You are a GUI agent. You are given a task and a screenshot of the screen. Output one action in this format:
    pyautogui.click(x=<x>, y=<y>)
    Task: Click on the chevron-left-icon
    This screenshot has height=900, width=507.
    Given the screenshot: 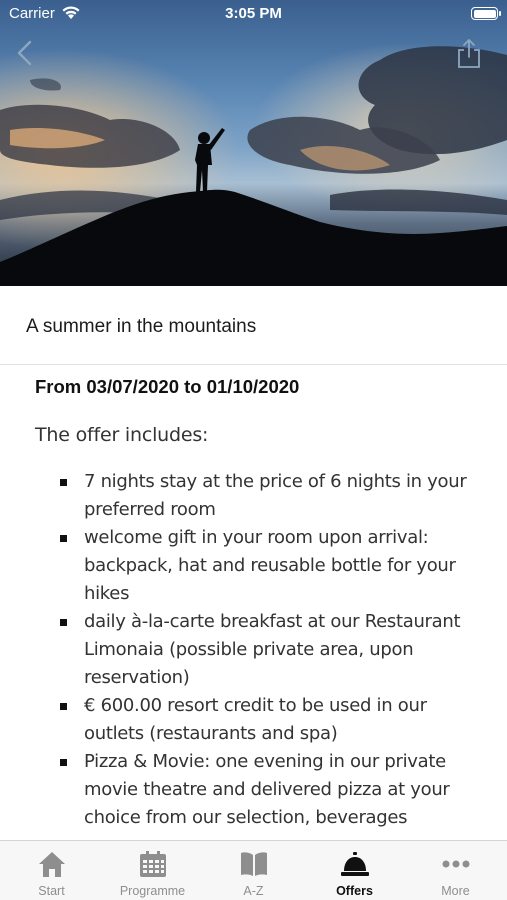 What is the action you would take?
    pyautogui.click(x=24, y=53)
    